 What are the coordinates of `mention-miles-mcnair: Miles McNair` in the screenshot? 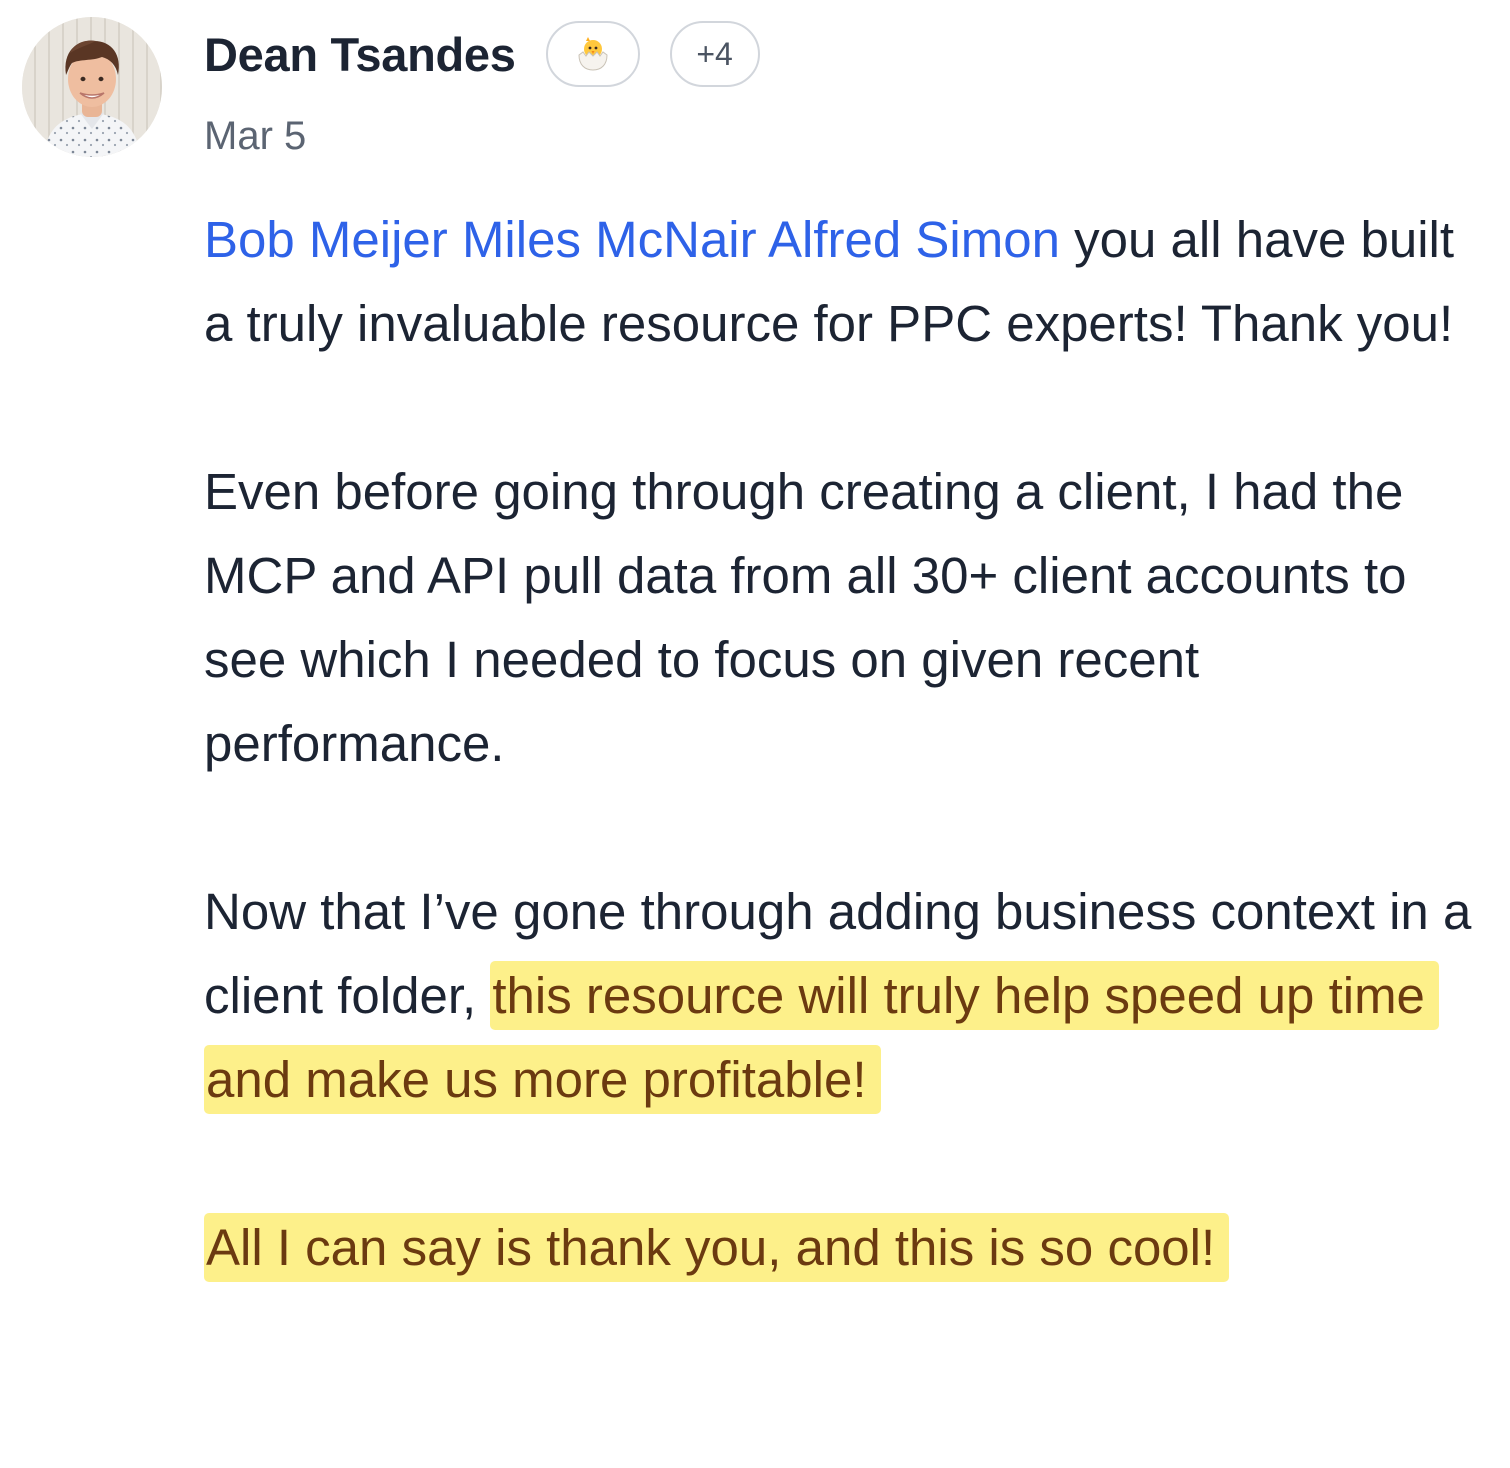 It's located at (609, 239).